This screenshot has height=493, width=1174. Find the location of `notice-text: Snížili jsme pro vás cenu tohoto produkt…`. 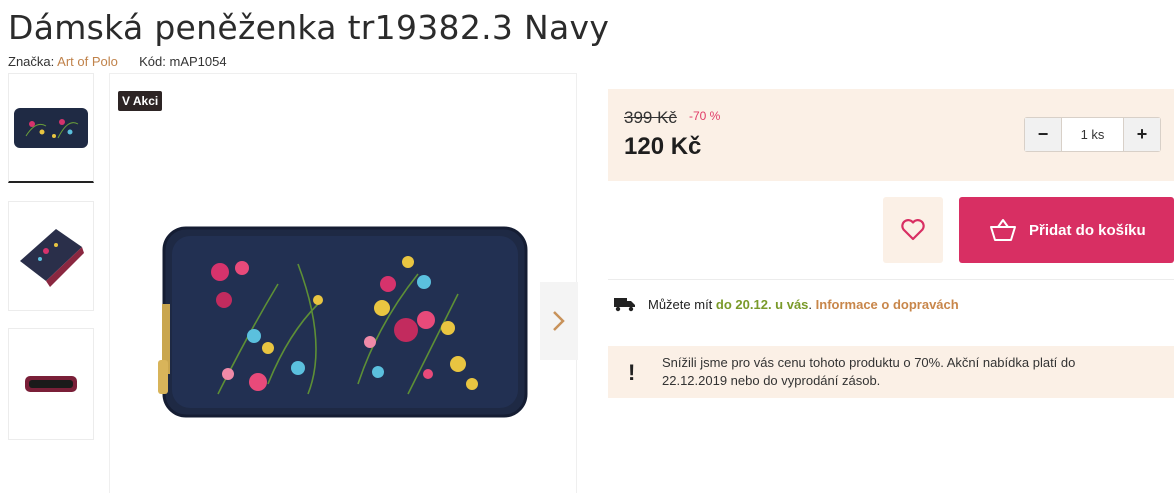

notice-text: Snížili jsme pro vás cenu tohoto produkt… is located at coordinates (869, 371).